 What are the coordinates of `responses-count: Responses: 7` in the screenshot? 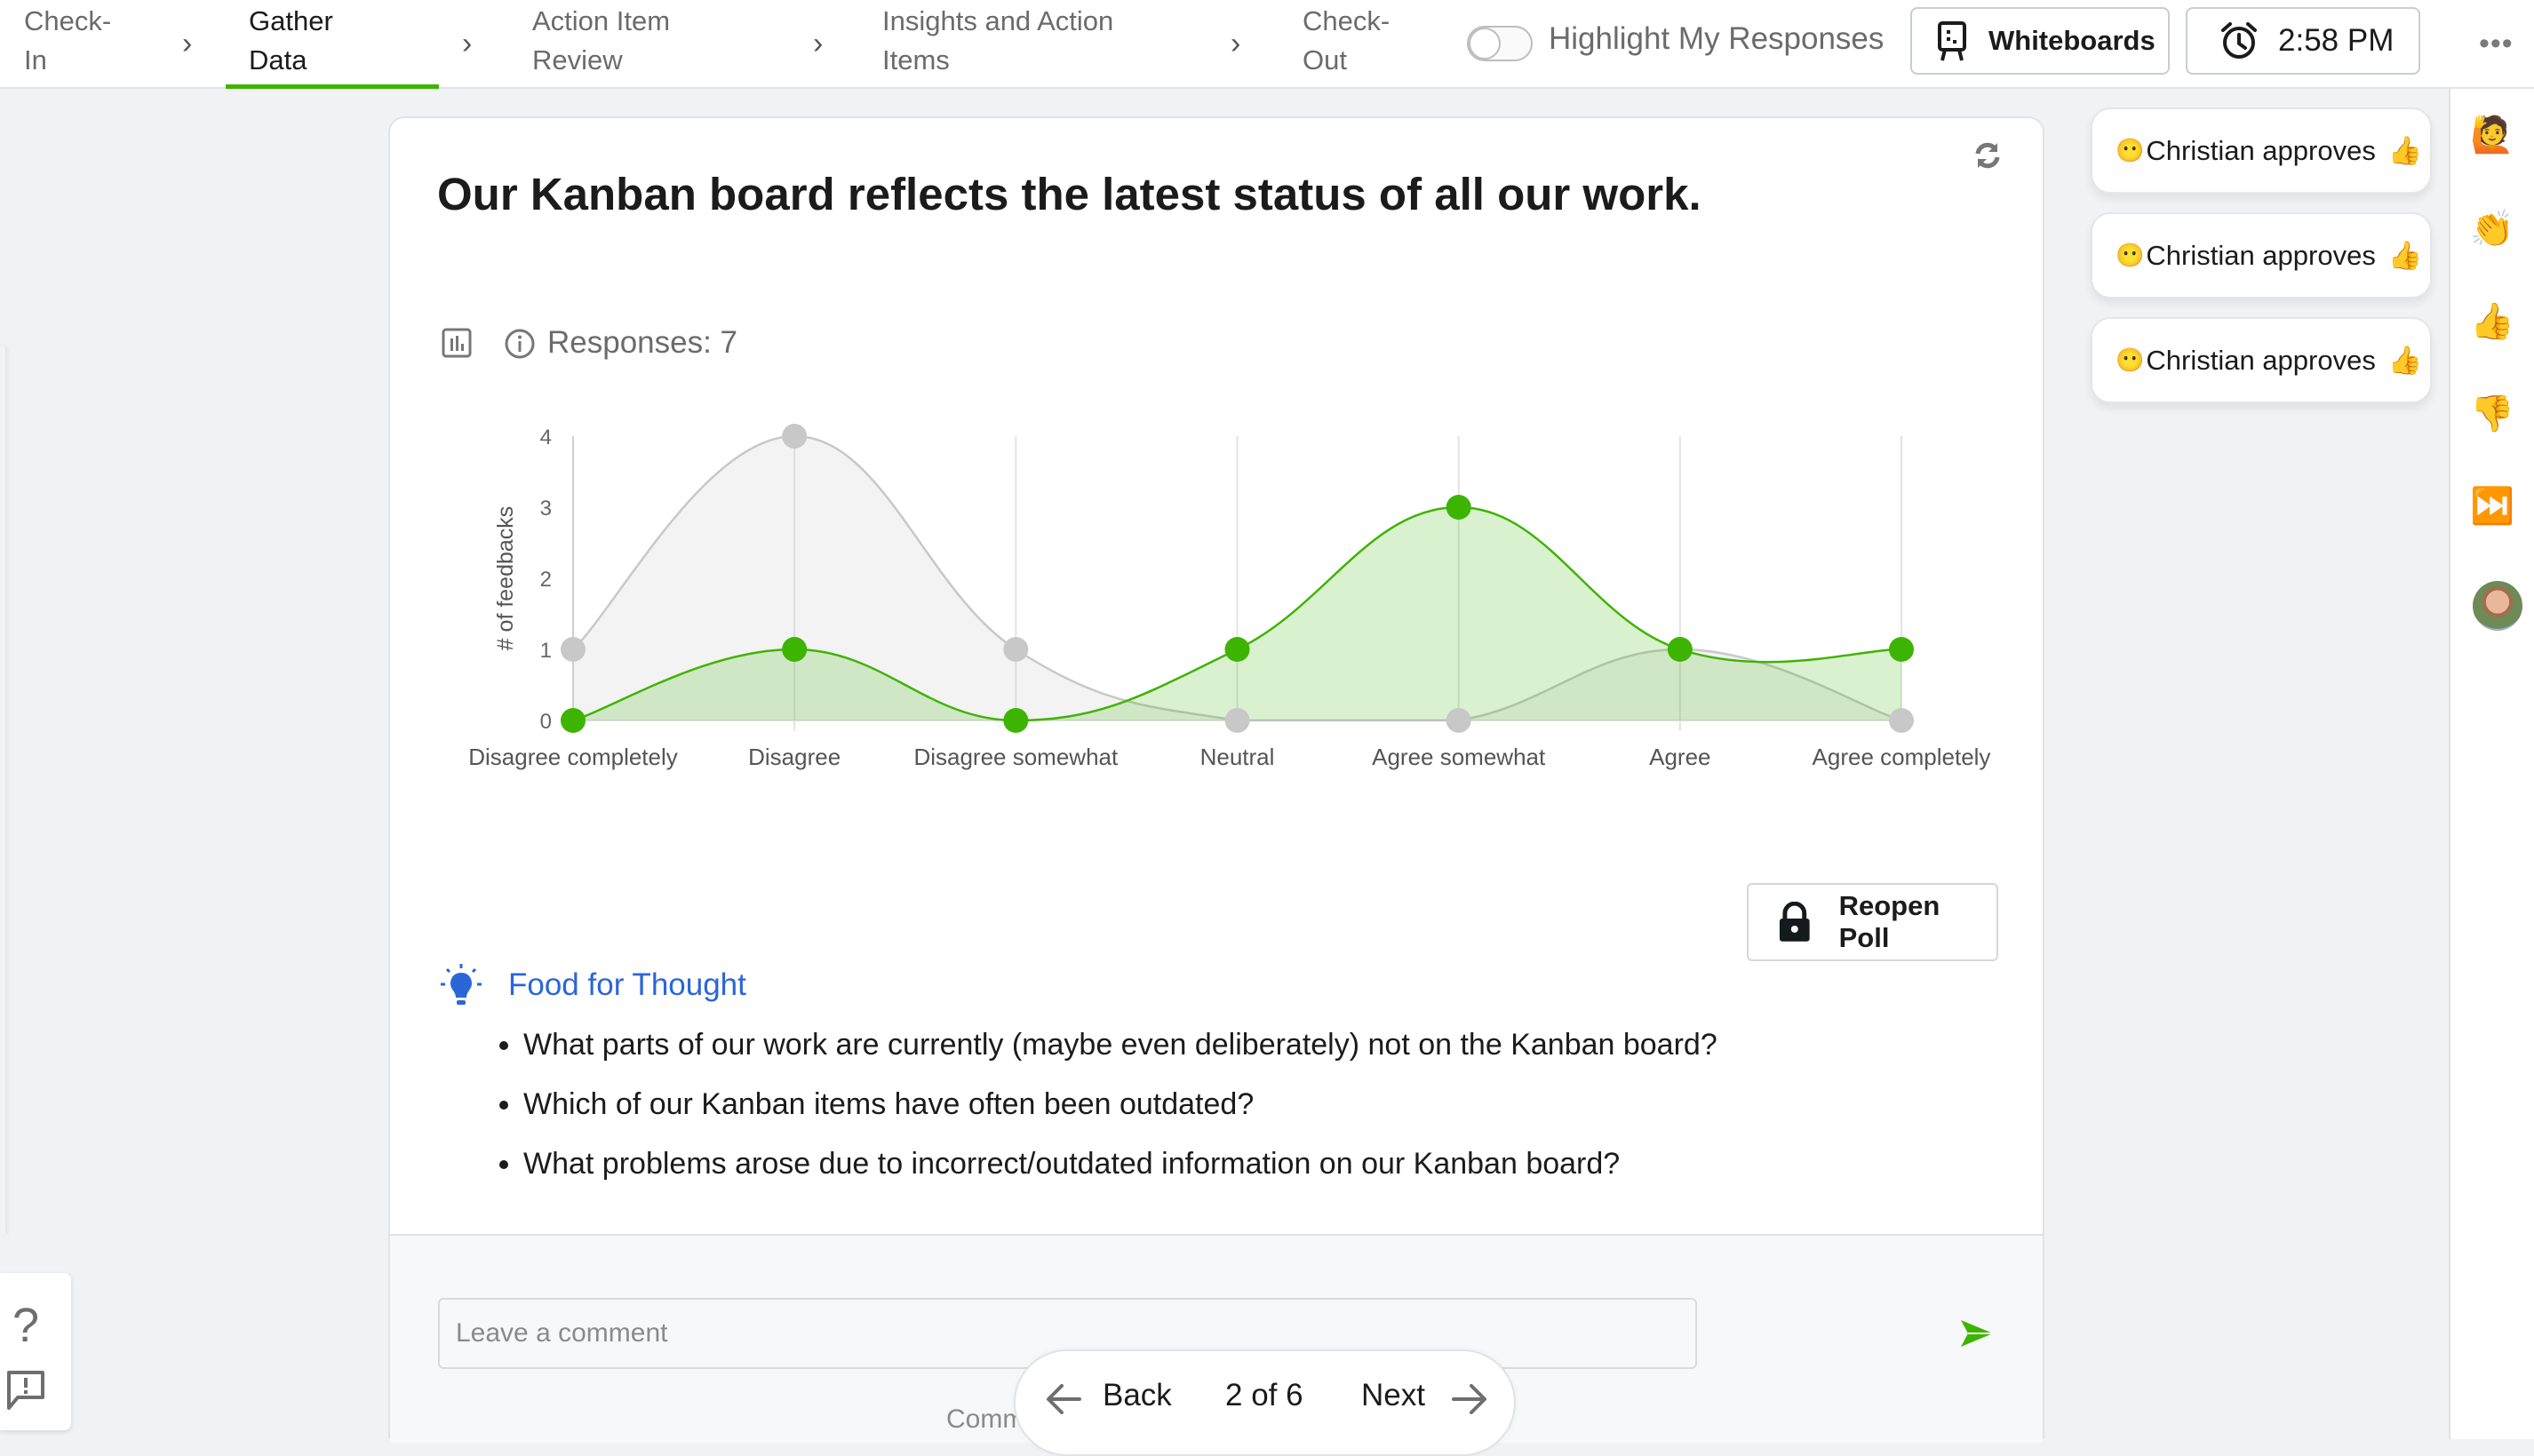 It's located at (642, 342).